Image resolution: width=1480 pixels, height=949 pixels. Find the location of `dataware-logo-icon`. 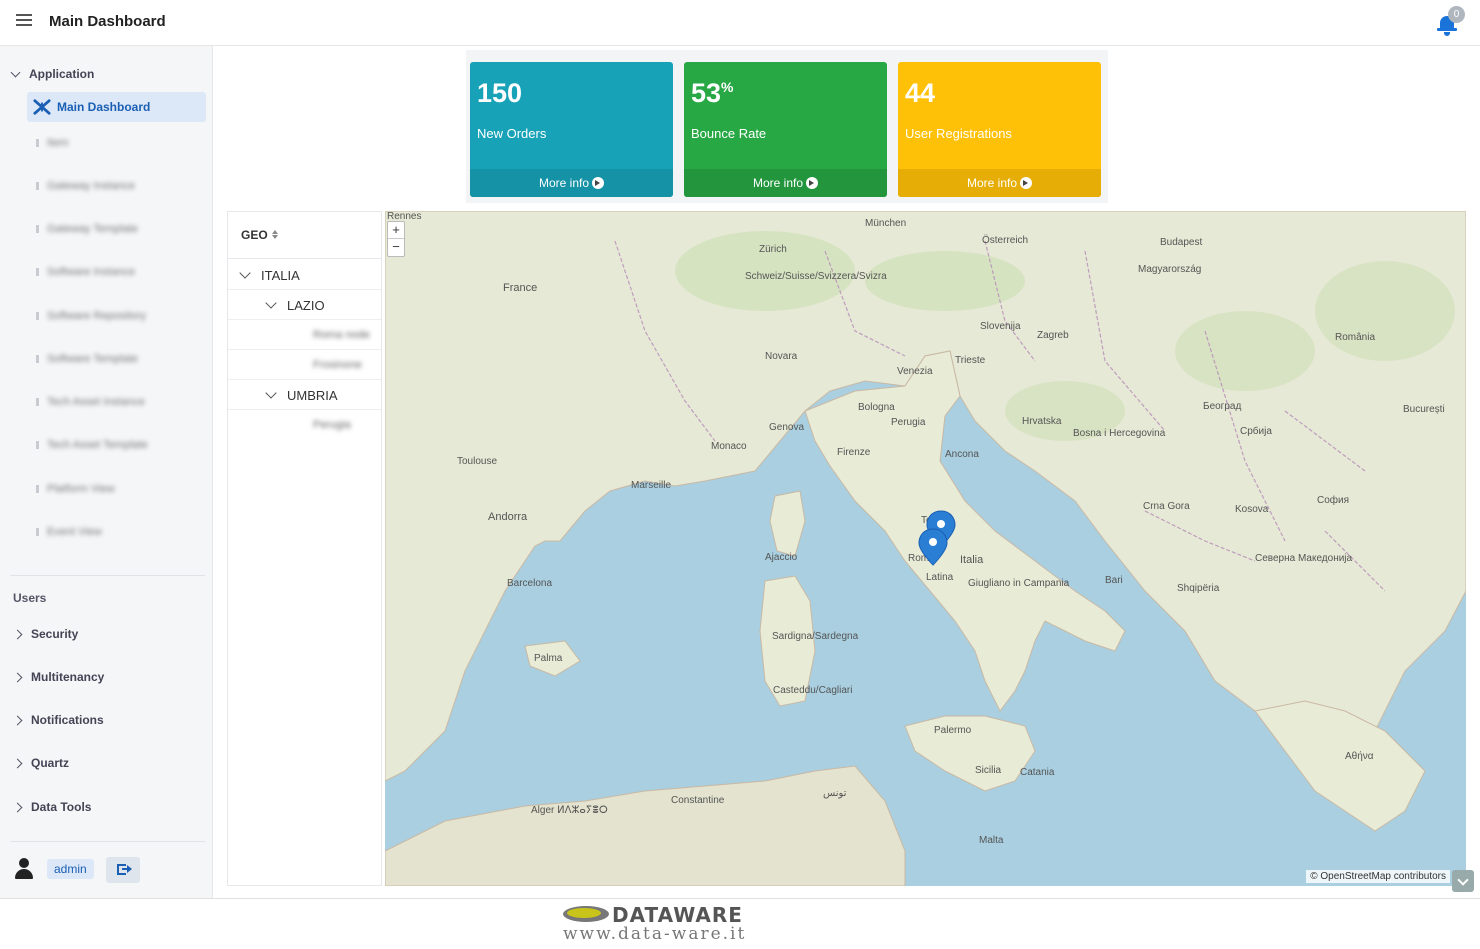

dataware-logo-icon is located at coordinates (586, 914).